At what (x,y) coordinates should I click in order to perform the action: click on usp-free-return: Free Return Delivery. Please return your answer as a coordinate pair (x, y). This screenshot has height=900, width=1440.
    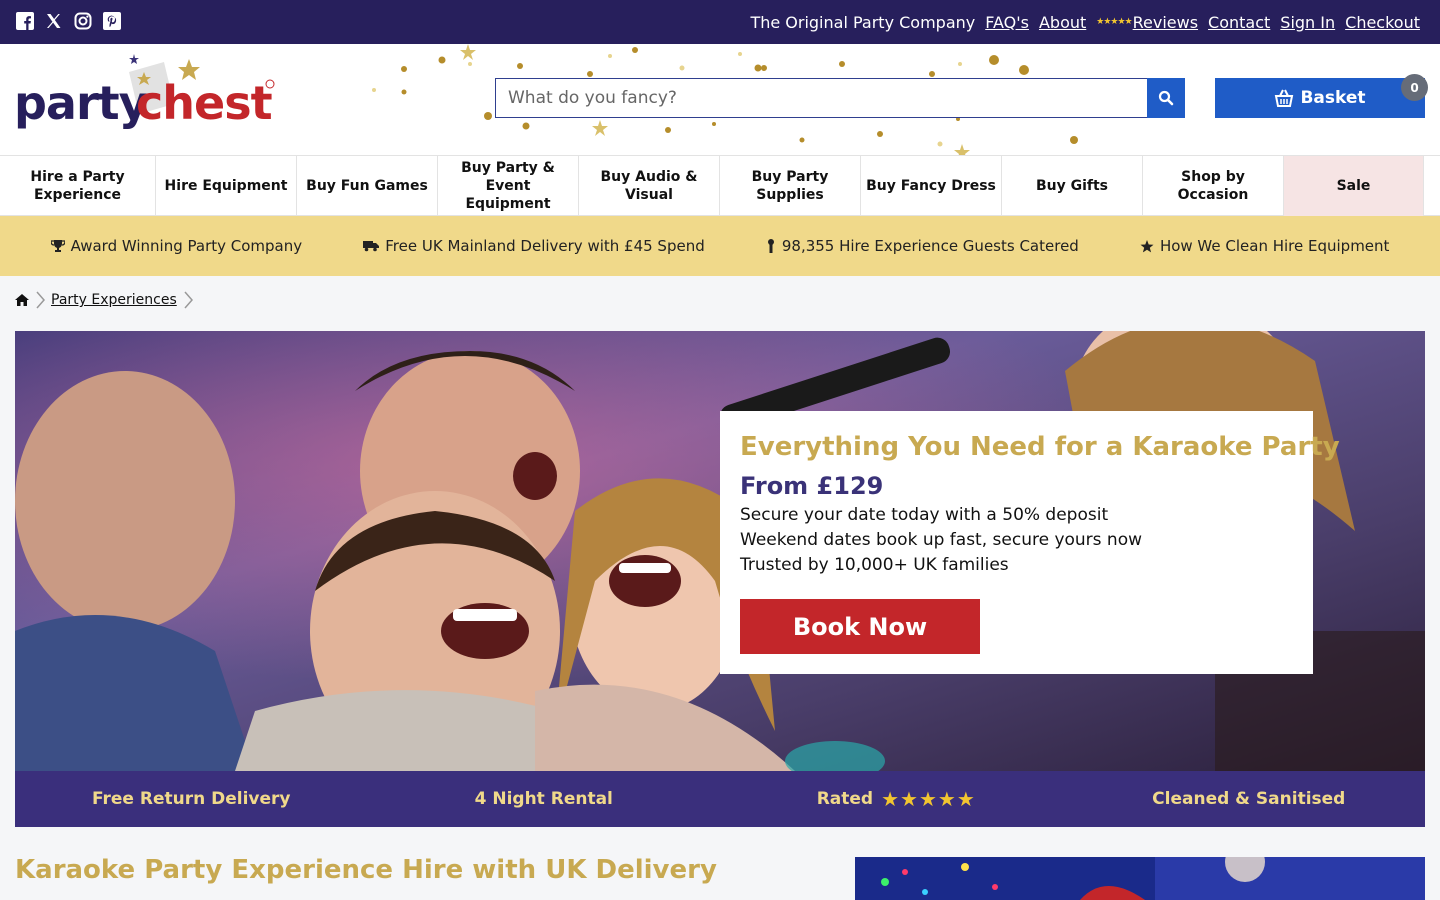
    Looking at the image, I should click on (191, 799).